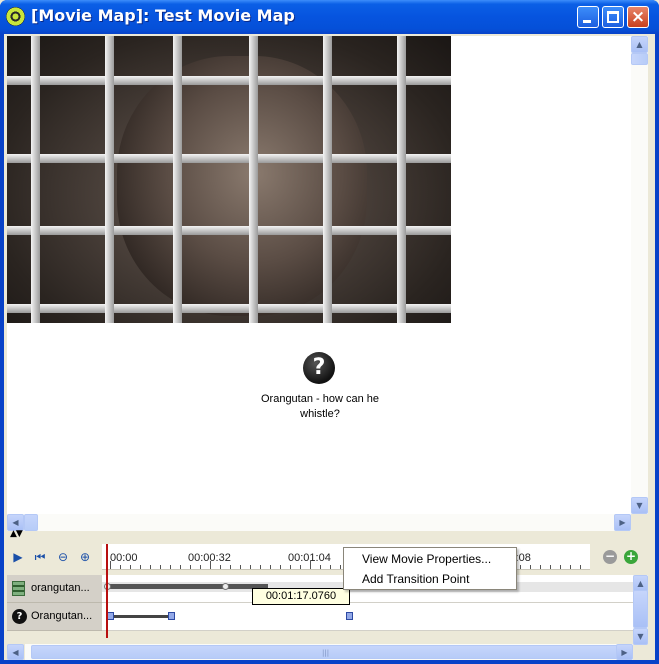 The image size is (659, 664). I want to click on close-icon: ×, so click(638, 17).